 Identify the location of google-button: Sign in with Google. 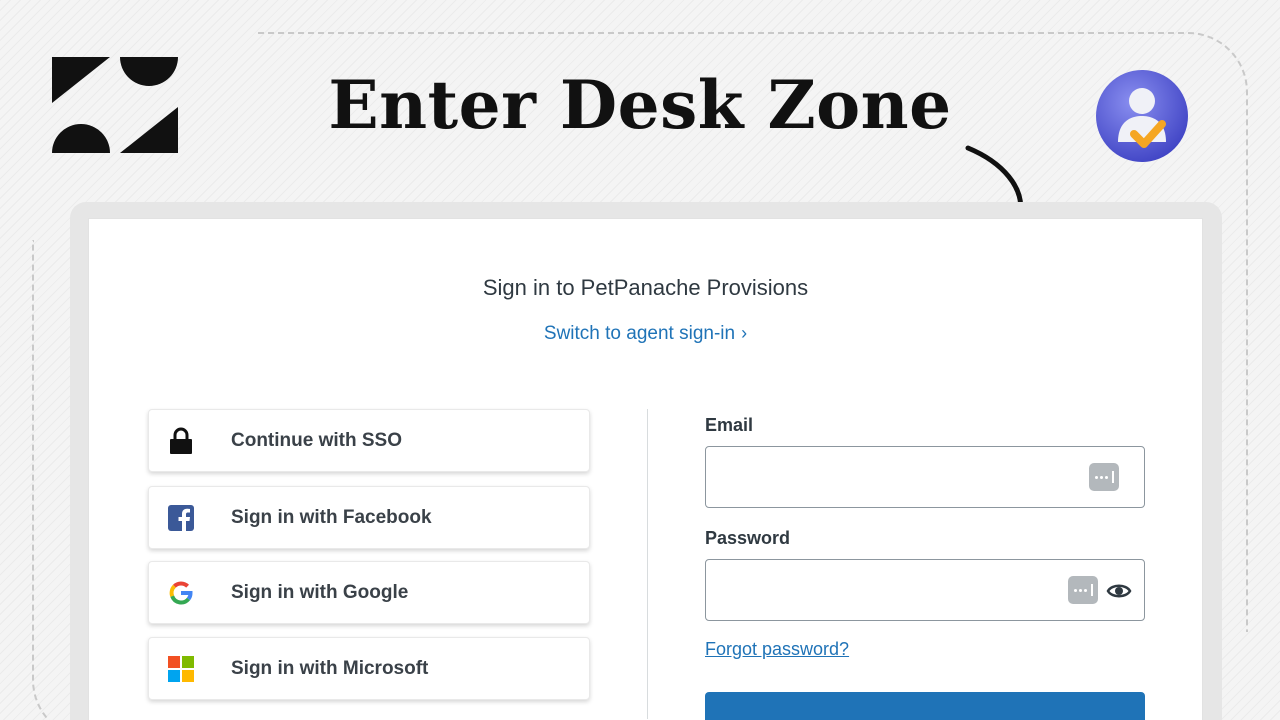
(369, 592).